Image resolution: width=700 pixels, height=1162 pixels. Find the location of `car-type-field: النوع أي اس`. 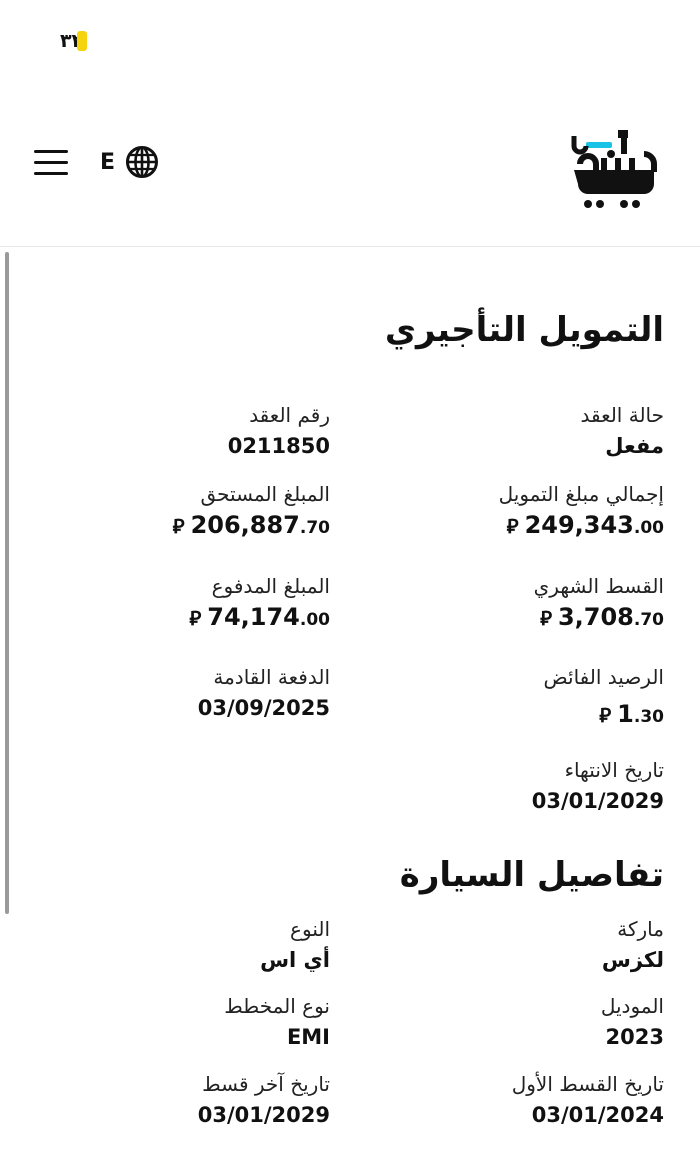

car-type-field: النوع أي اس is located at coordinates (295, 945).